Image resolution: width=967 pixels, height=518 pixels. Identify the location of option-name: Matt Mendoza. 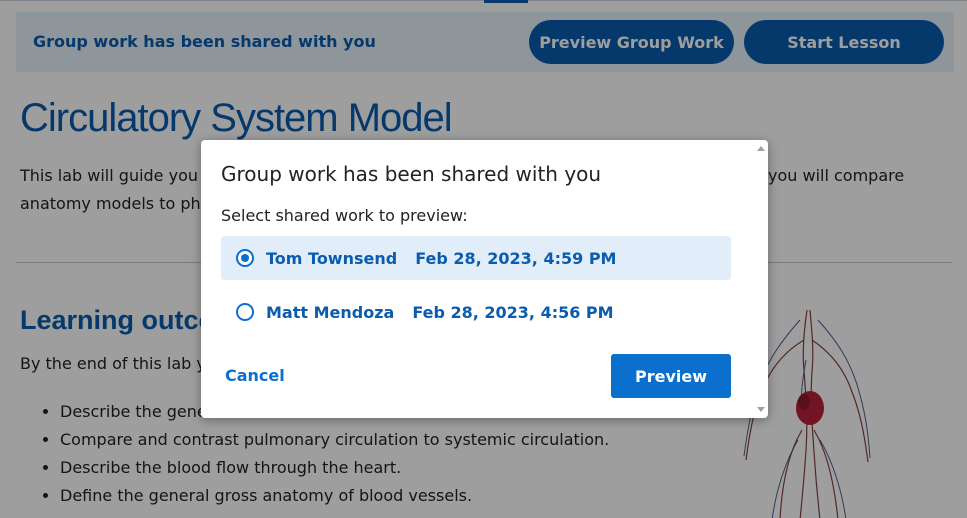
(330, 312).